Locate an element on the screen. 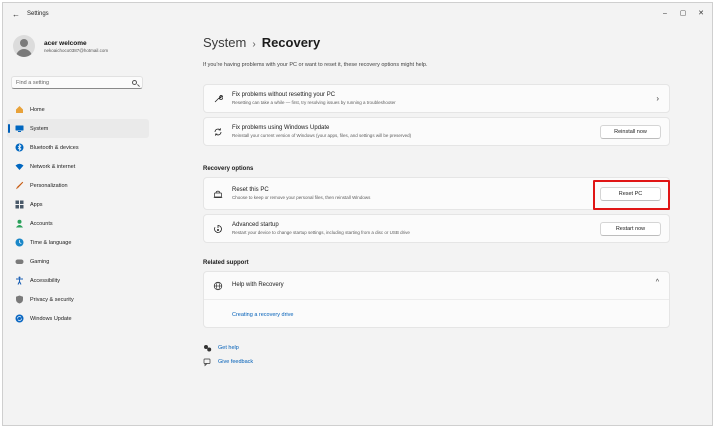  sidebar-item-gaming: Gaming is located at coordinates (78, 261).